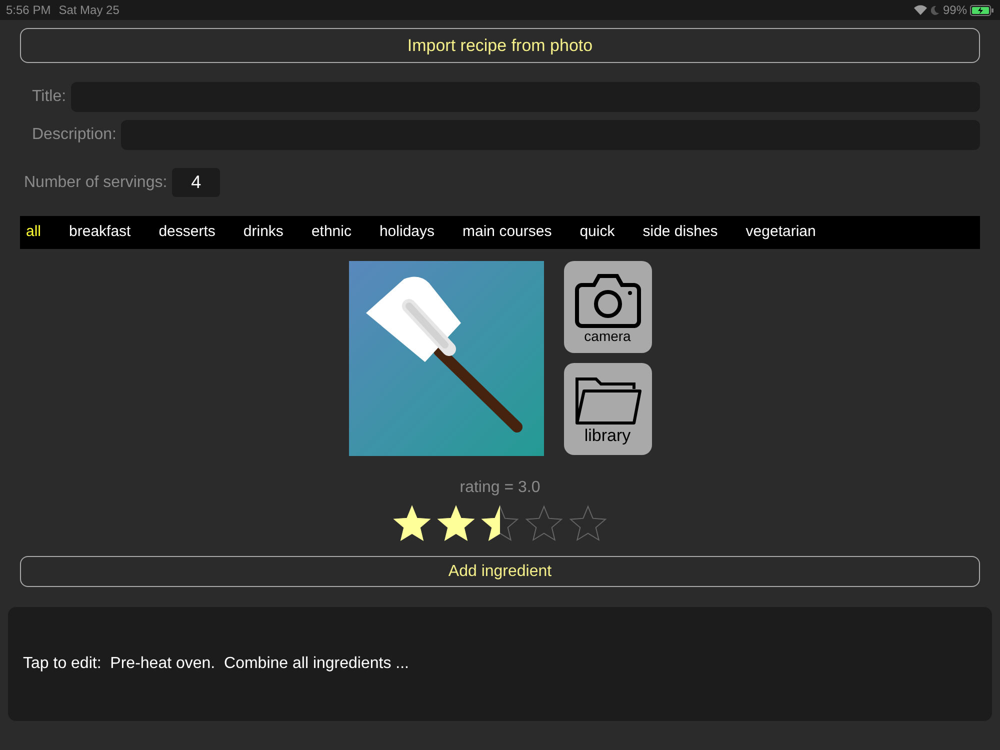 The image size is (1000, 750). Describe the element at coordinates (34, 232) in the screenshot. I see `category-tab: all` at that location.